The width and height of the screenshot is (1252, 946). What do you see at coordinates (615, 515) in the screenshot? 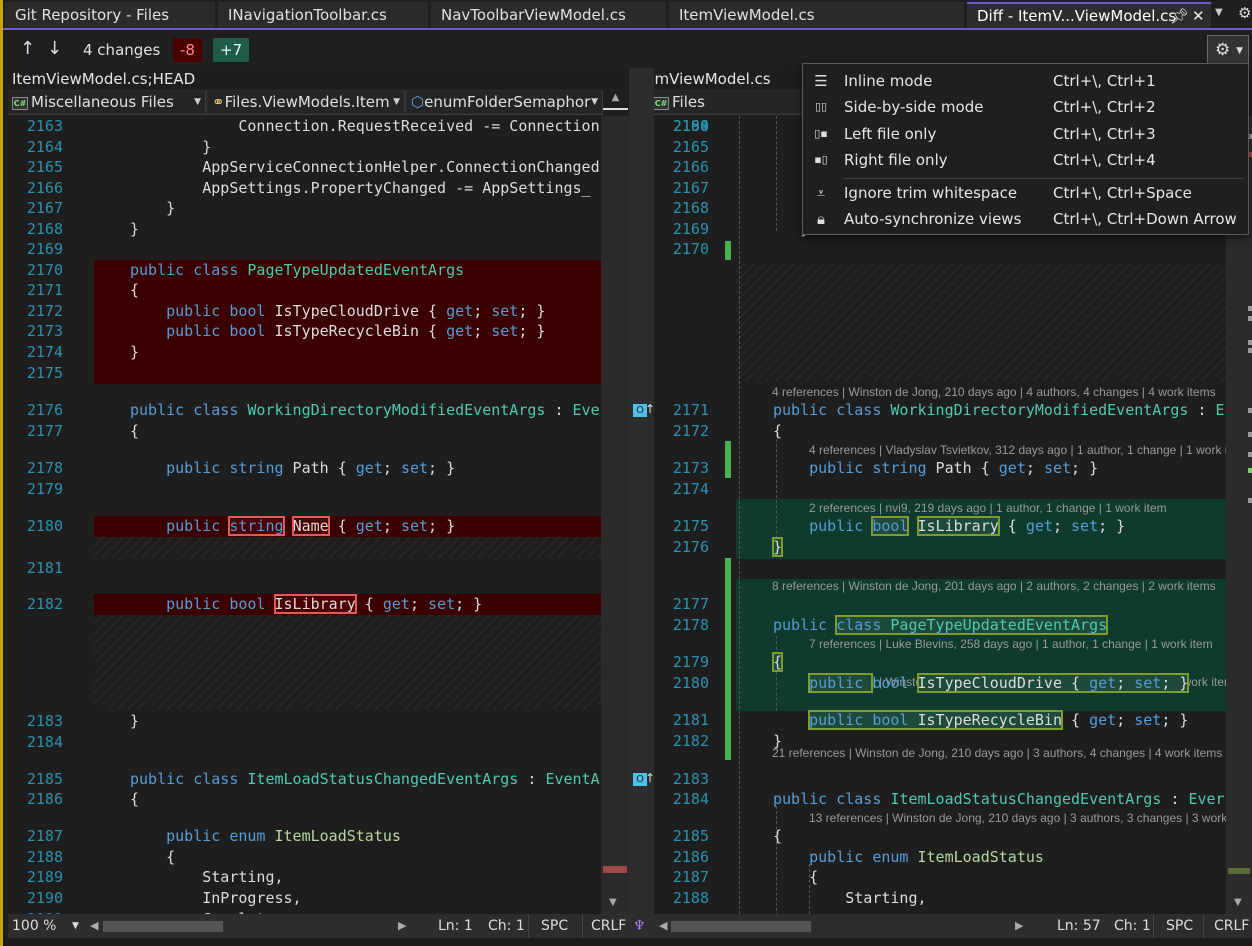
I see `left-vertical-scrollbar: ▼` at bounding box center [615, 515].